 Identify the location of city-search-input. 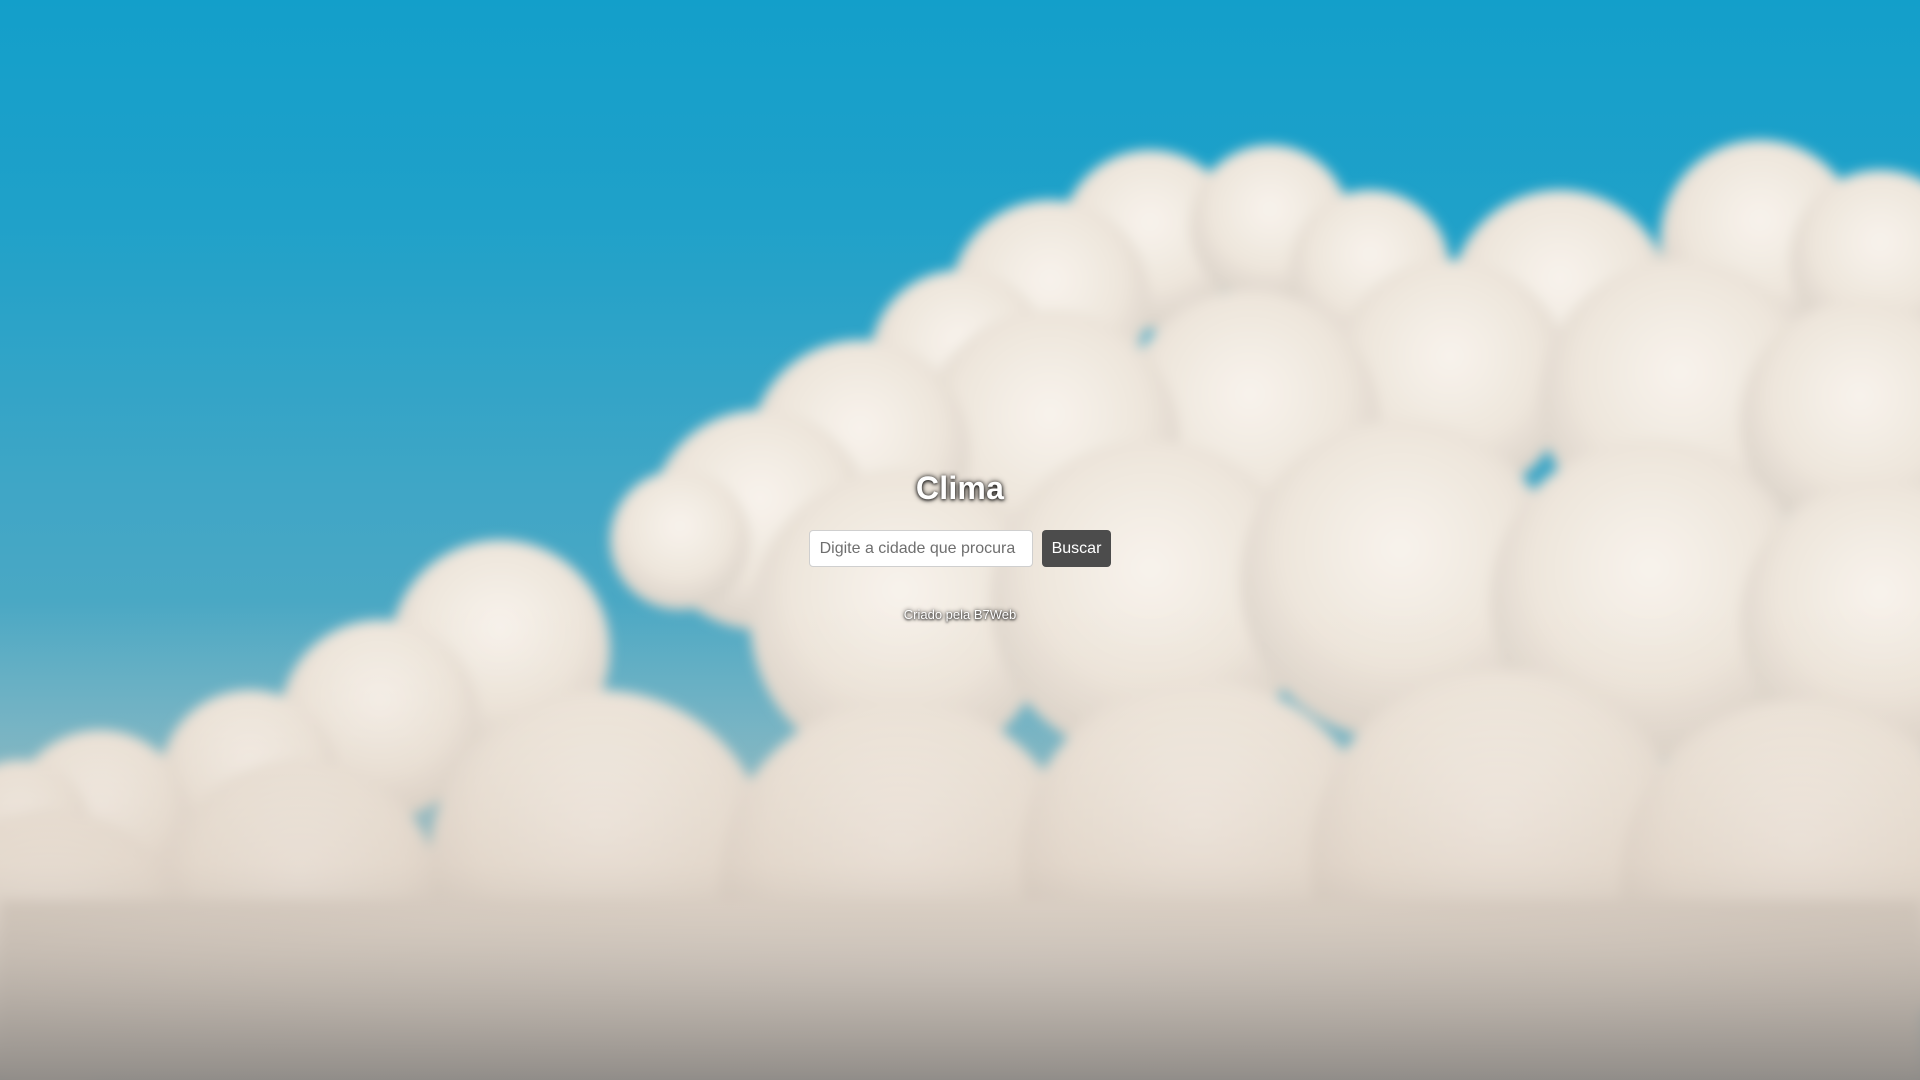
(920, 548).